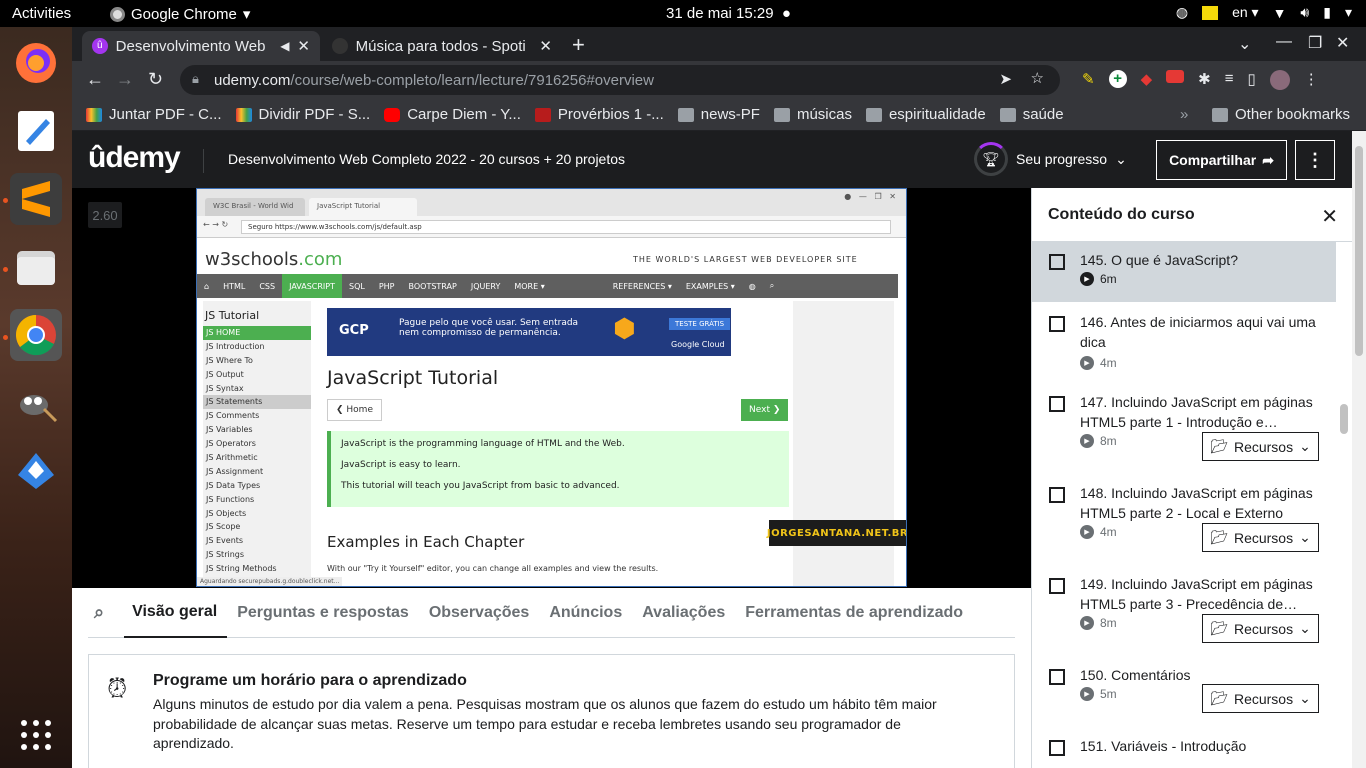 Image resolution: width=1366 pixels, height=768 pixels. What do you see at coordinates (1244, 44) in the screenshot?
I see `tab-search-icon: ⌄` at bounding box center [1244, 44].